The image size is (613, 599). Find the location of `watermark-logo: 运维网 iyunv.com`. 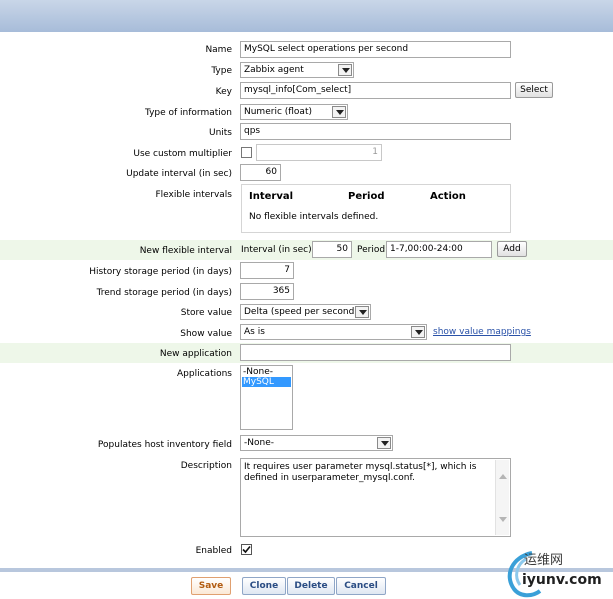

watermark-logo: 运维网 iyunv.com is located at coordinates (551, 571).